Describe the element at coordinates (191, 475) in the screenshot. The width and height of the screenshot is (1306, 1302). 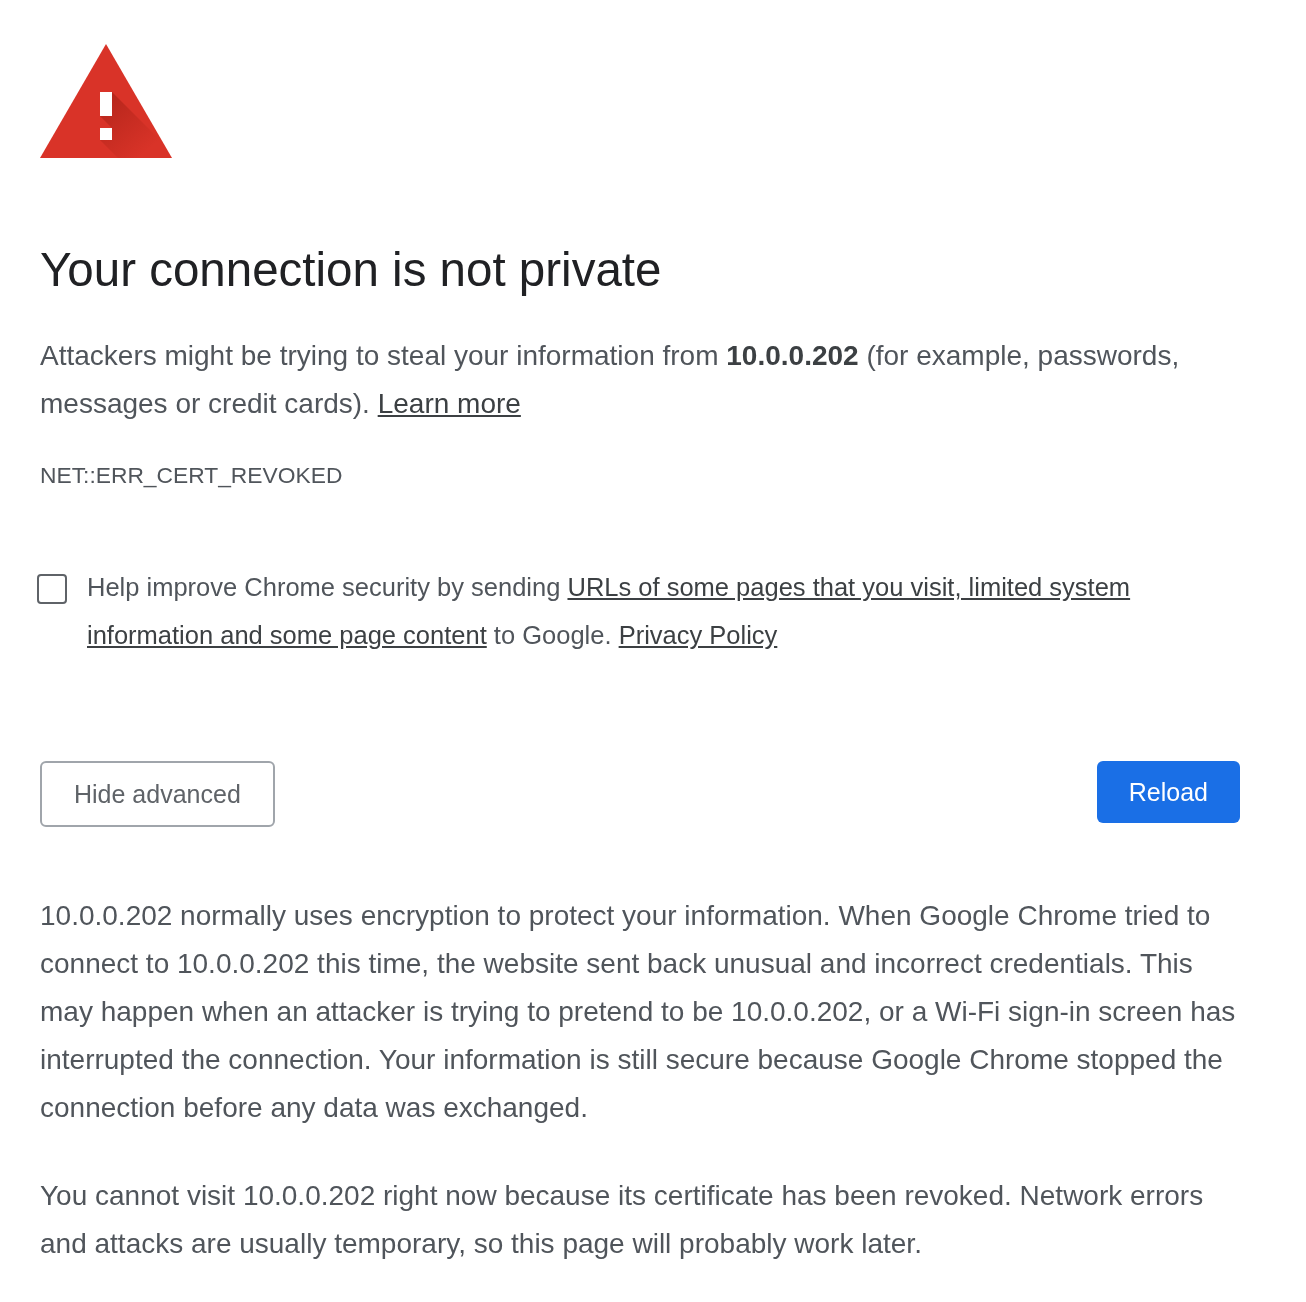
I see `error-code: NET::ERR_CERT_REVOKED` at that location.